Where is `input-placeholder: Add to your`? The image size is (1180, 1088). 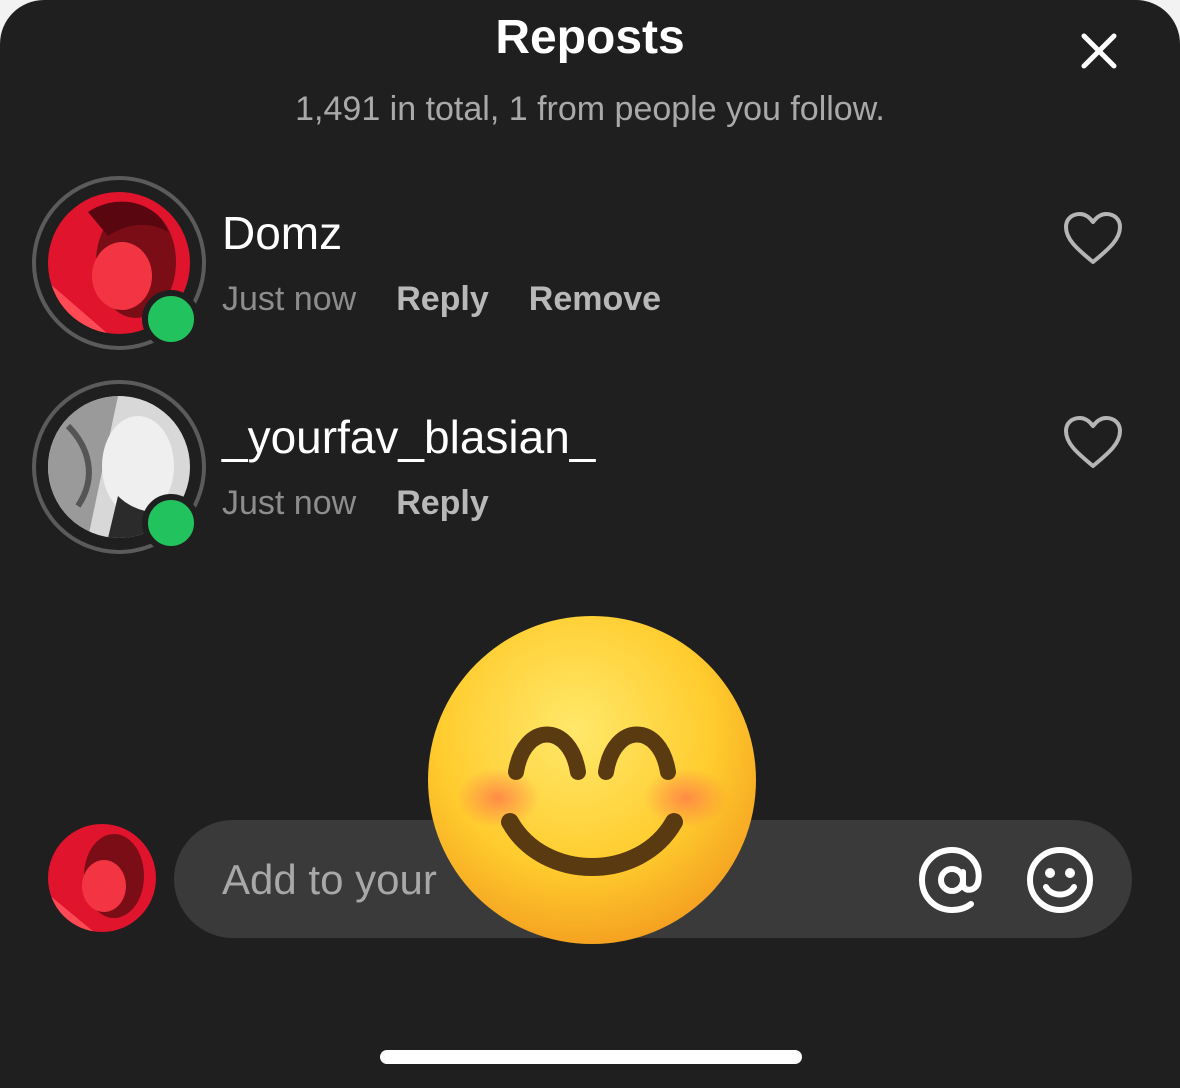 input-placeholder: Add to your is located at coordinates (329, 879).